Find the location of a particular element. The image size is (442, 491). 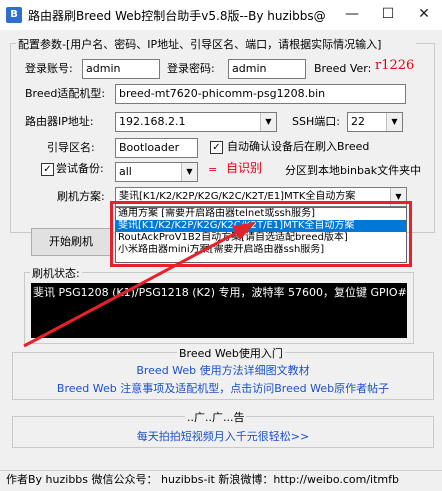

guide-group-title: Breed Web使用入门 is located at coordinates (231, 353).